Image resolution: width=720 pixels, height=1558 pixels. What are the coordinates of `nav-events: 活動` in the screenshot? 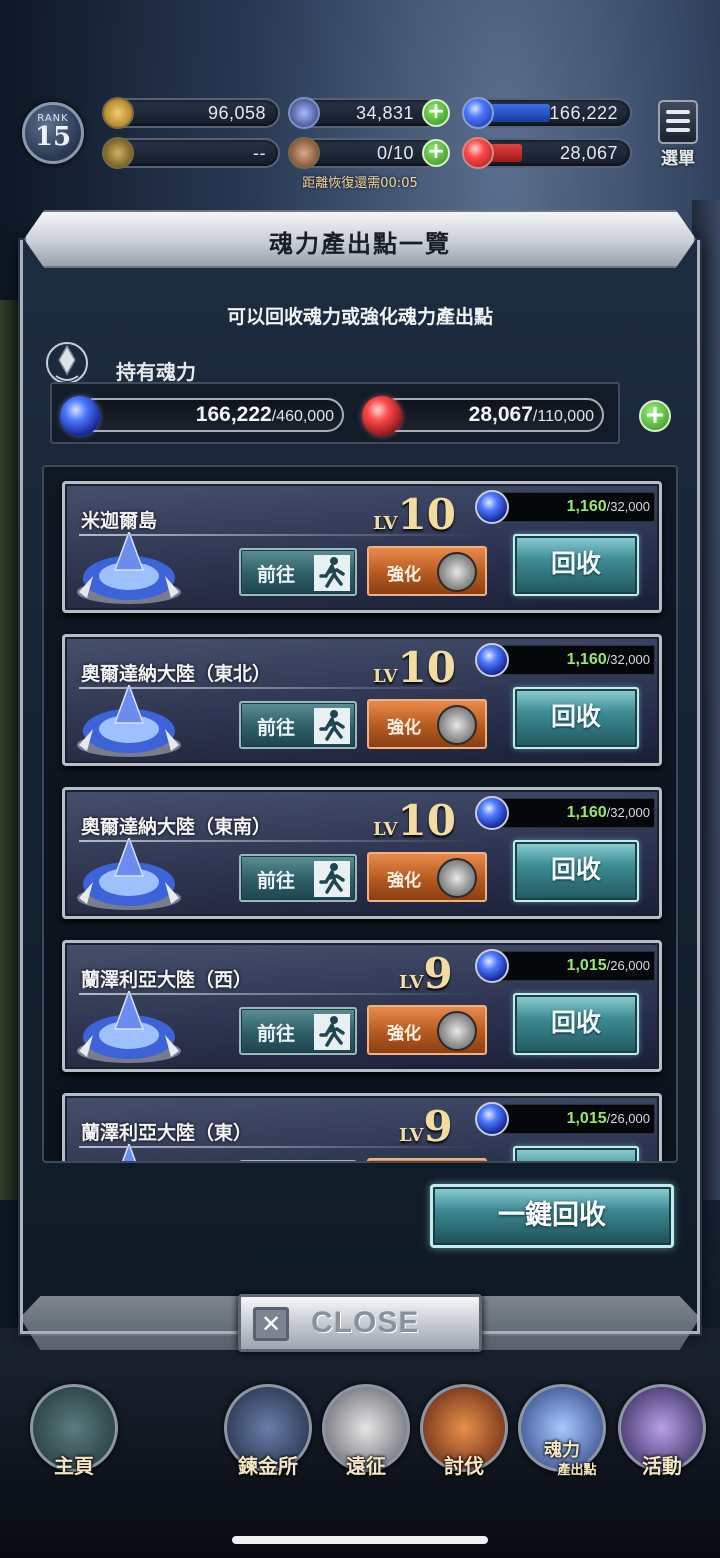 It's located at (662, 1434).